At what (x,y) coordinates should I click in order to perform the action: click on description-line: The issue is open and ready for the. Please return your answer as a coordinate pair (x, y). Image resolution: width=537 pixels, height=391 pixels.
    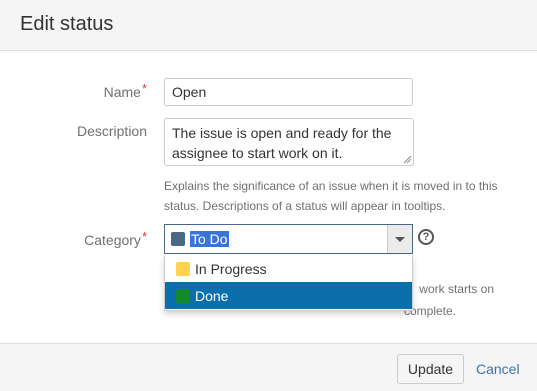
    Looking at the image, I should click on (282, 133).